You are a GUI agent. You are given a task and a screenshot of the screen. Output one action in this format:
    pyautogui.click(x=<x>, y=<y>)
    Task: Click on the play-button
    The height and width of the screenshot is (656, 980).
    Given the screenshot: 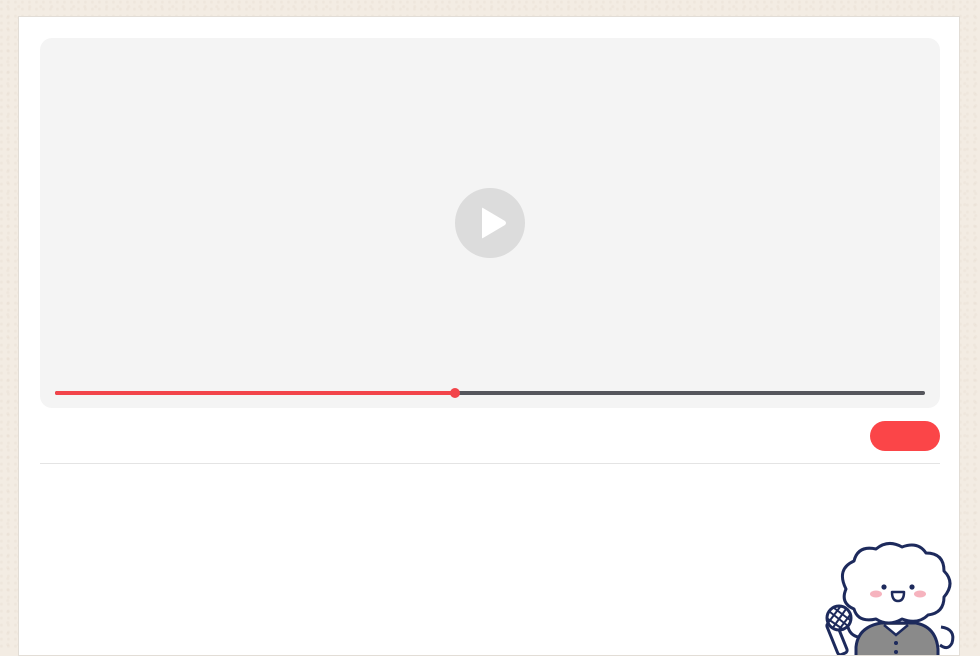 What is the action you would take?
    pyautogui.click(x=490, y=223)
    